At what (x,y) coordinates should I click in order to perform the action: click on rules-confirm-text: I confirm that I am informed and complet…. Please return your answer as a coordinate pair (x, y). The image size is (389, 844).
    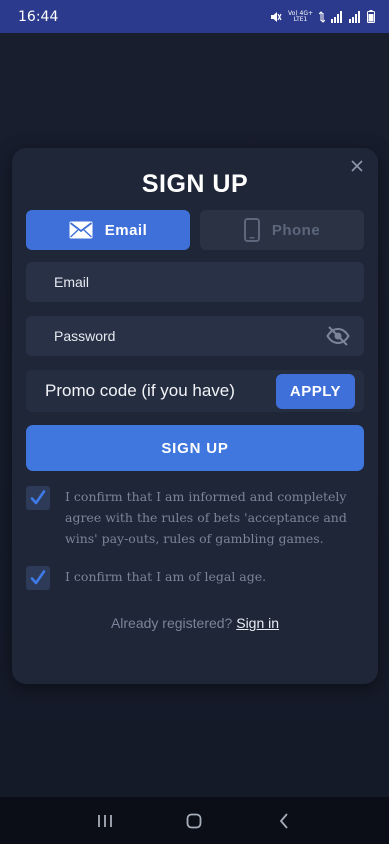
    Looking at the image, I should click on (206, 517).